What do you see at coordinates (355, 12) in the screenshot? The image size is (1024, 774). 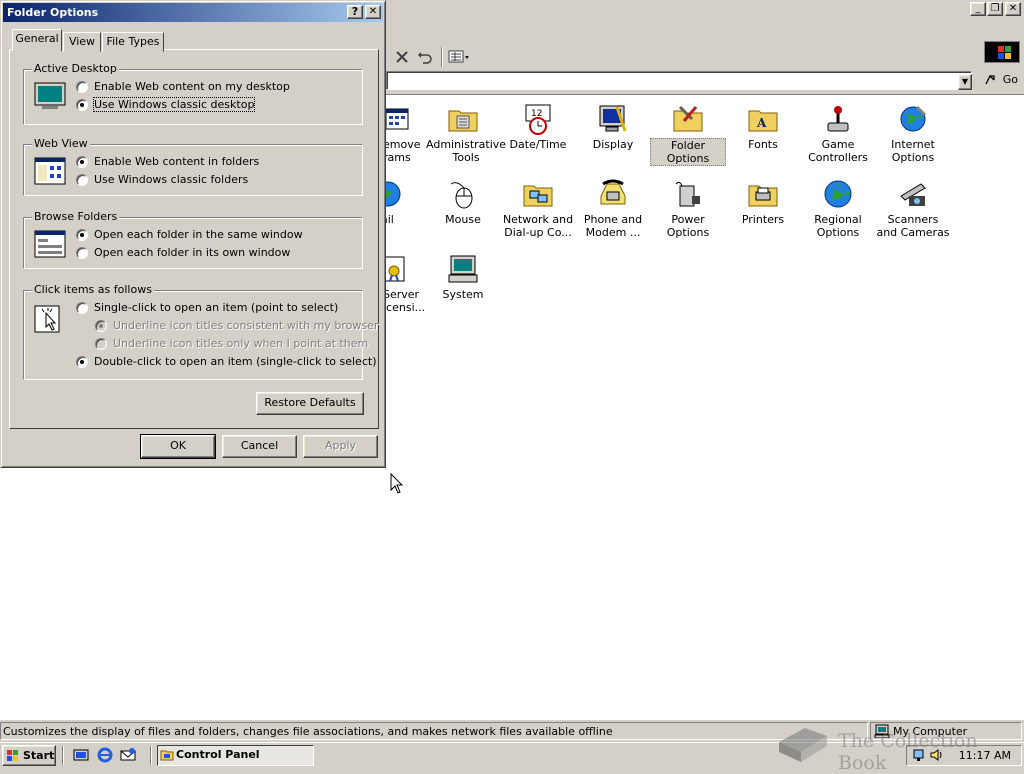 I see `help-icon: ?` at bounding box center [355, 12].